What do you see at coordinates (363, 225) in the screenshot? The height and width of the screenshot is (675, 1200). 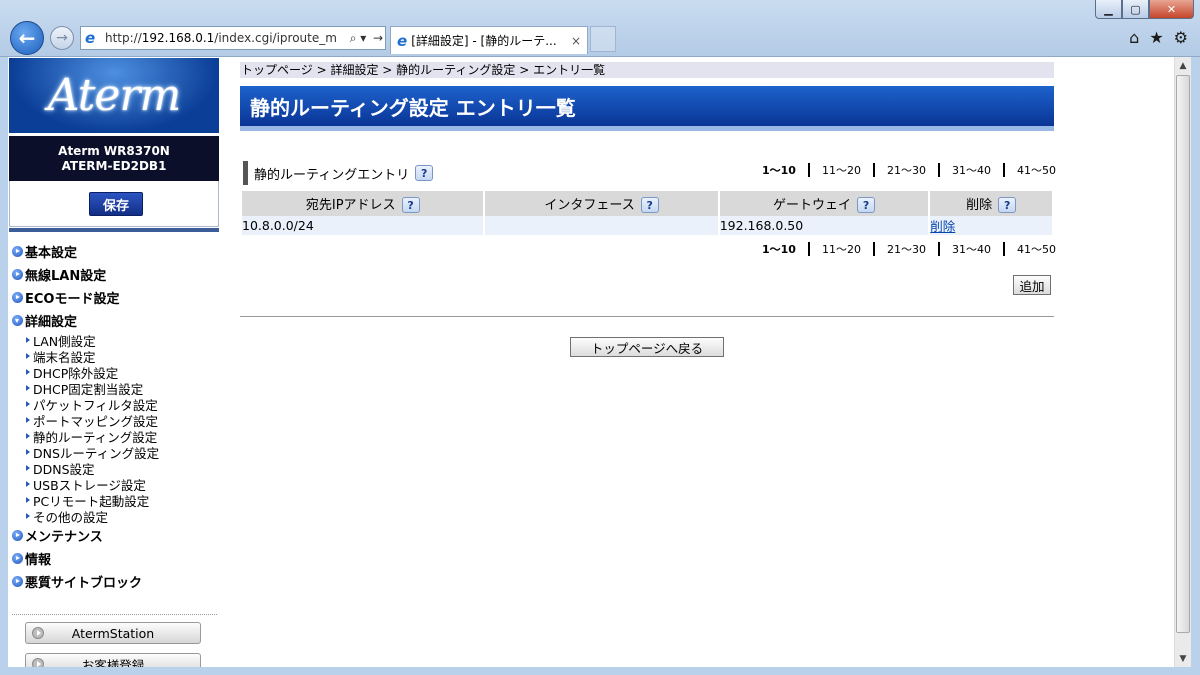 I see `cell-dest: 10.8.0.0/24` at bounding box center [363, 225].